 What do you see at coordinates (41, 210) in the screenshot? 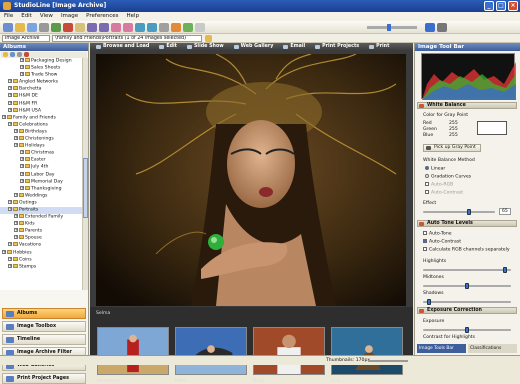
I see `album-tree-item: + Portraits` at bounding box center [41, 210].